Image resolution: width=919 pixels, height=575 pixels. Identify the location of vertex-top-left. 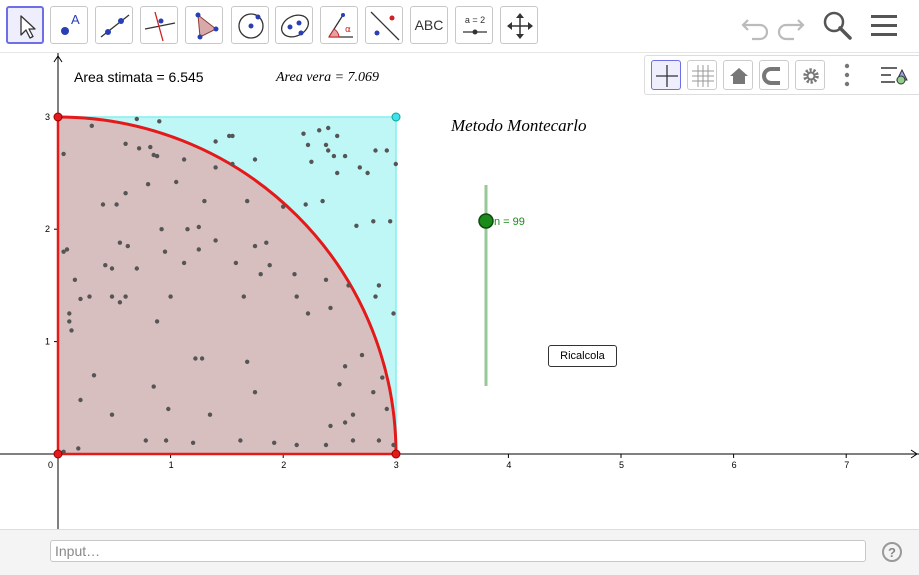
(58, 117).